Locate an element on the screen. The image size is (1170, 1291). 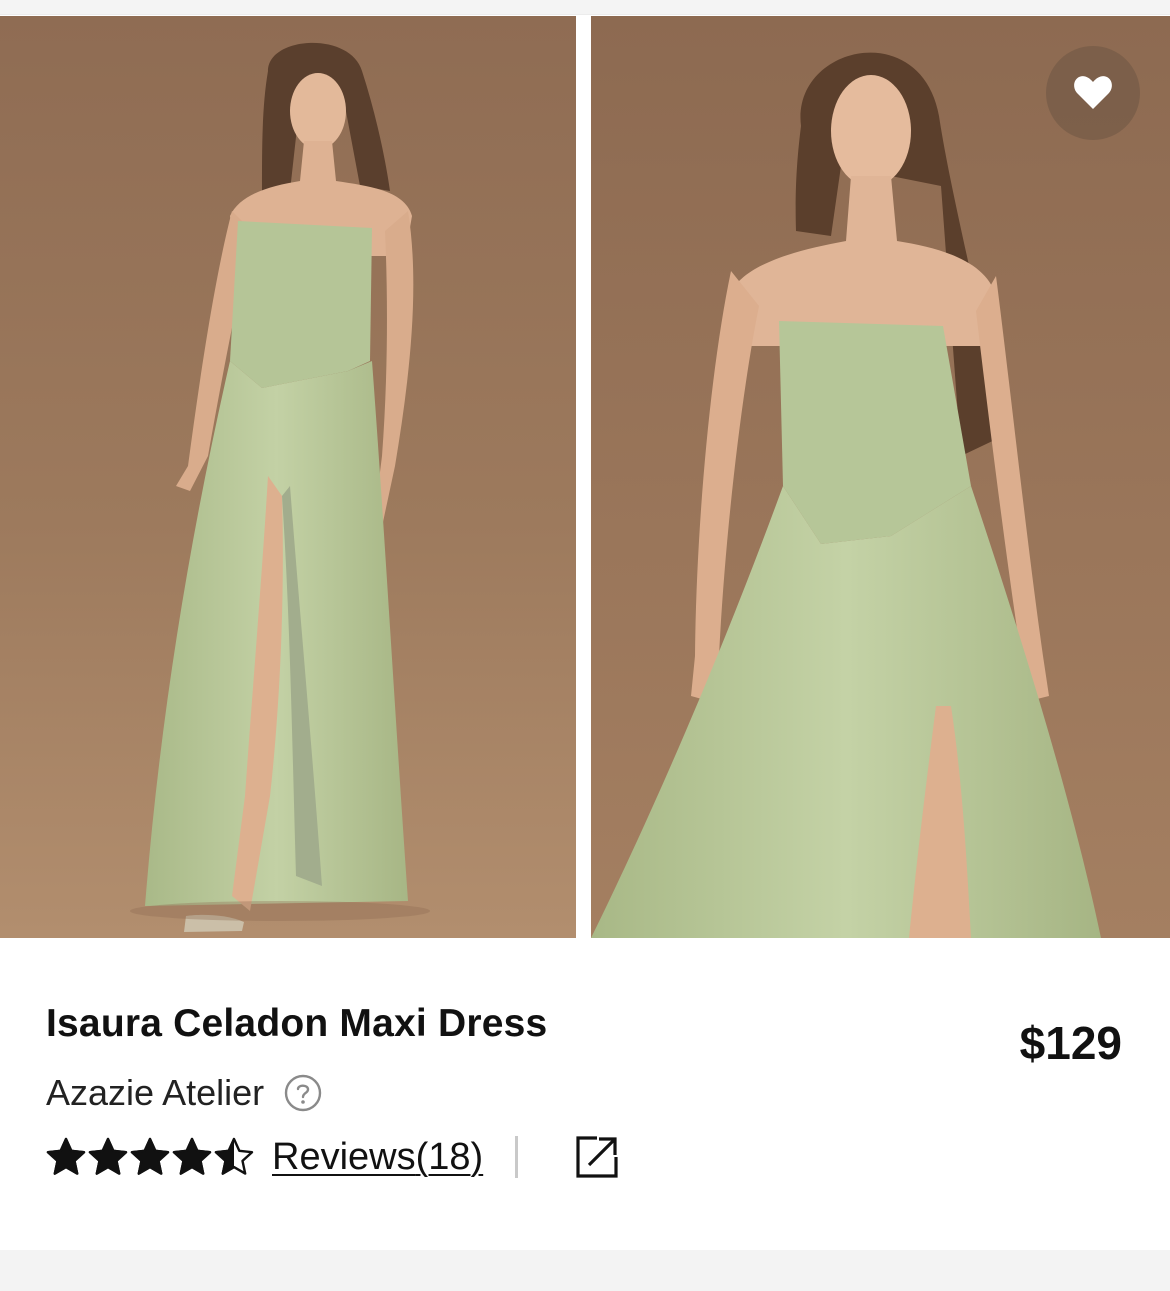
product-price: $129 is located at coordinates (1070, 1043).